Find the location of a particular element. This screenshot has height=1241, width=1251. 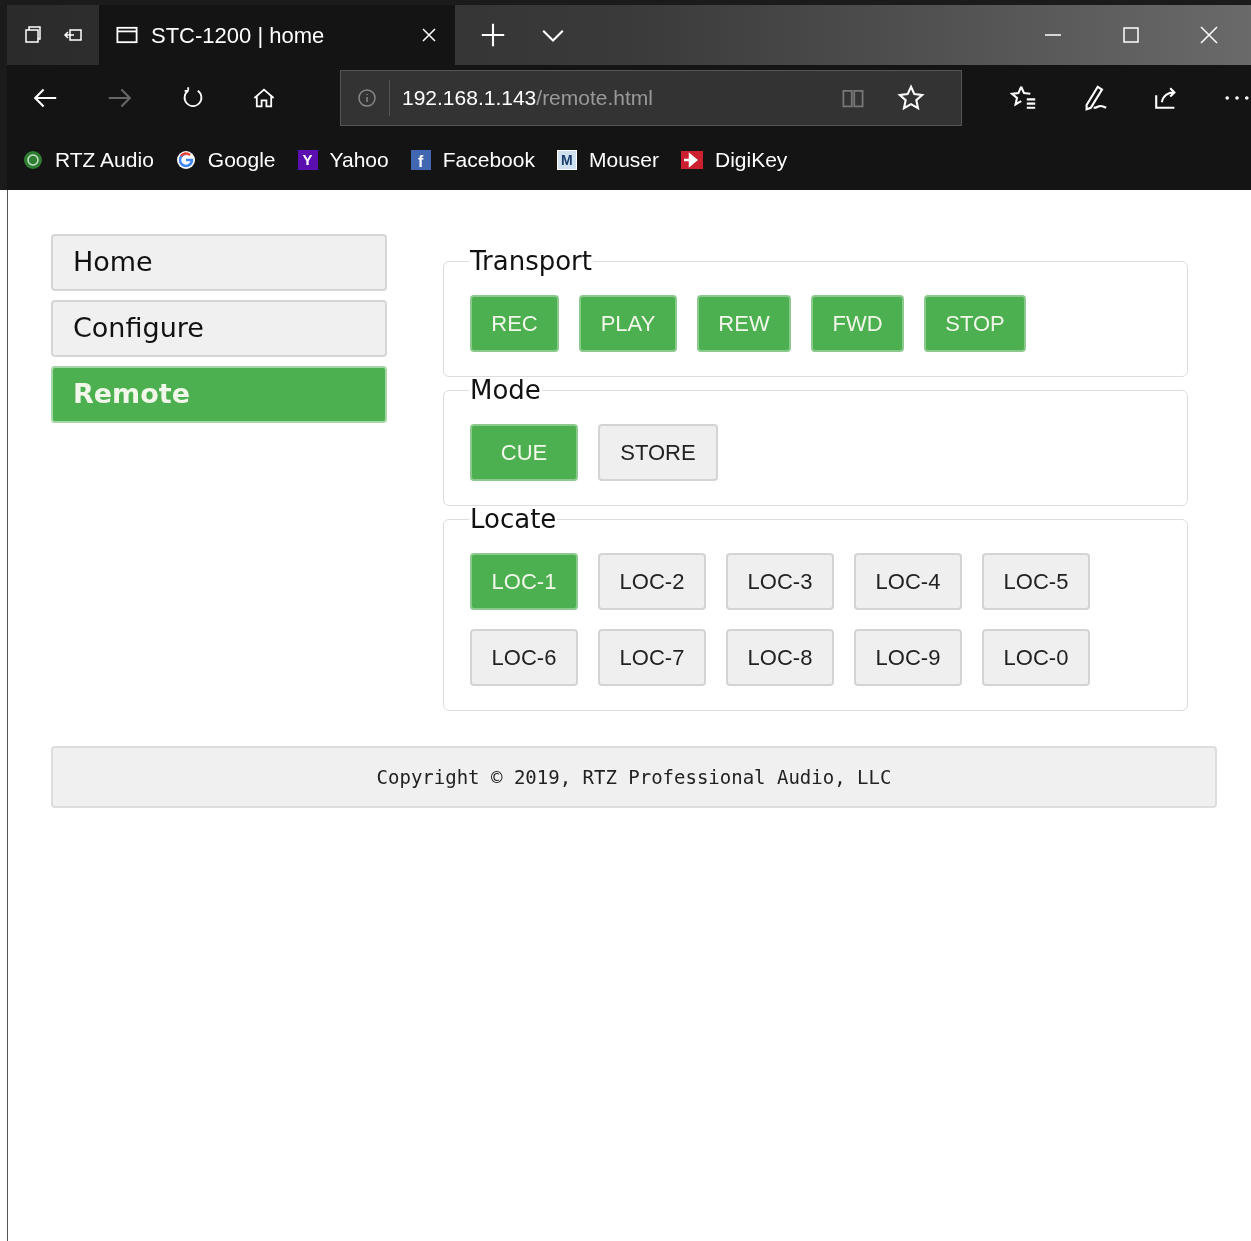

remote-button: LOC-7 is located at coordinates (652, 657).